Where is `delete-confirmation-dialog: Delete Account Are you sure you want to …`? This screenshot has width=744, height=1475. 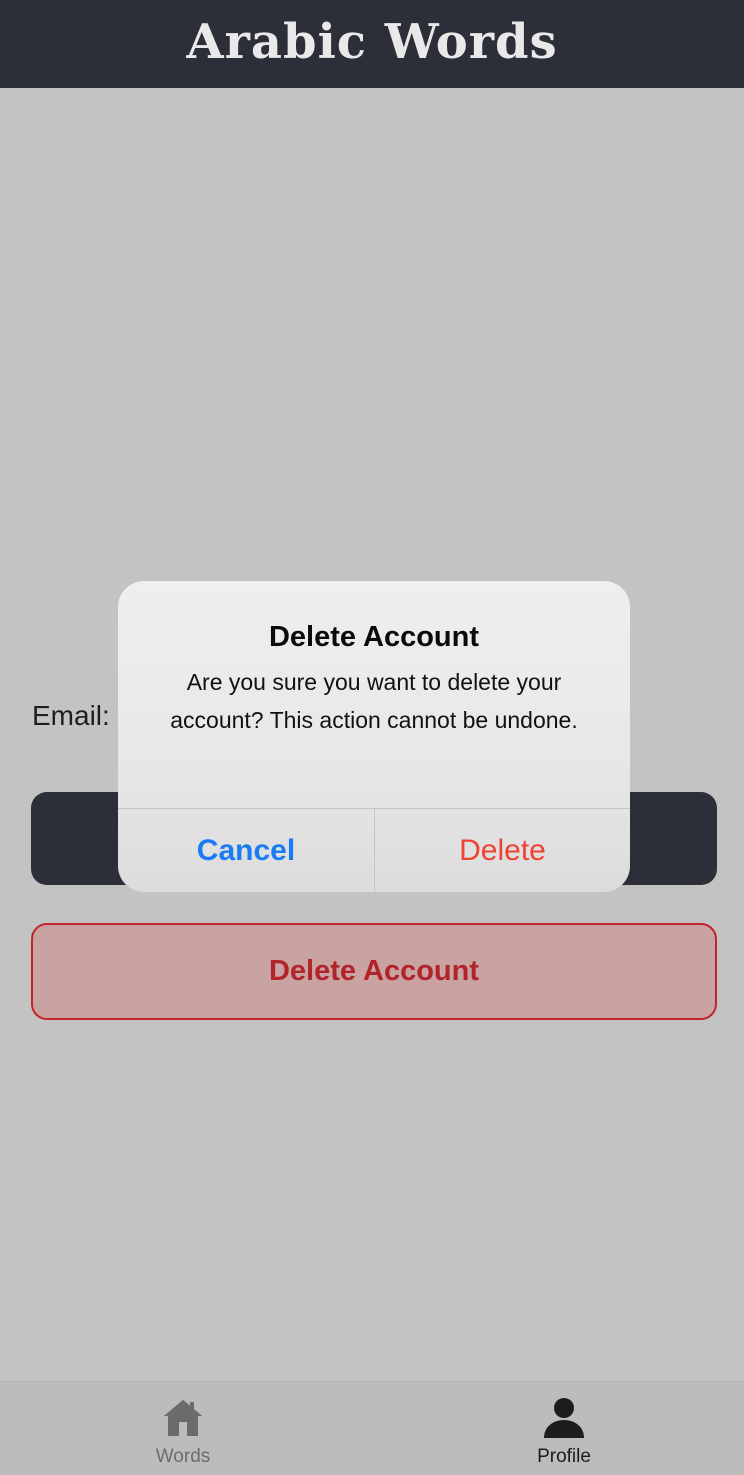
delete-confirmation-dialog: Delete Account Are you sure you want to … is located at coordinates (374, 736).